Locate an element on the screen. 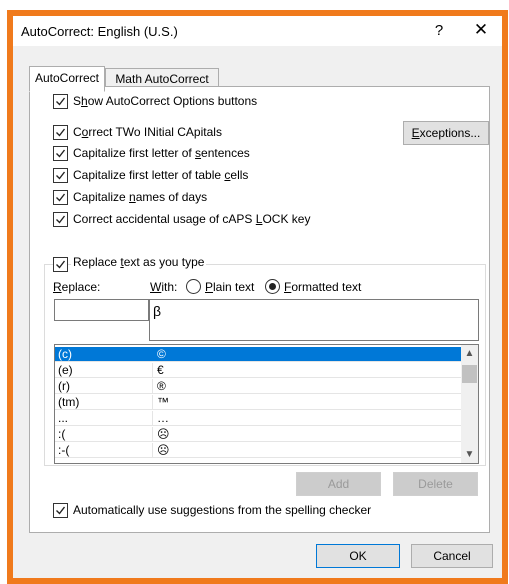 The width and height of the screenshot is (509, 584). show-options-label: Show AutoCorrect Options buttons is located at coordinates (165, 101).